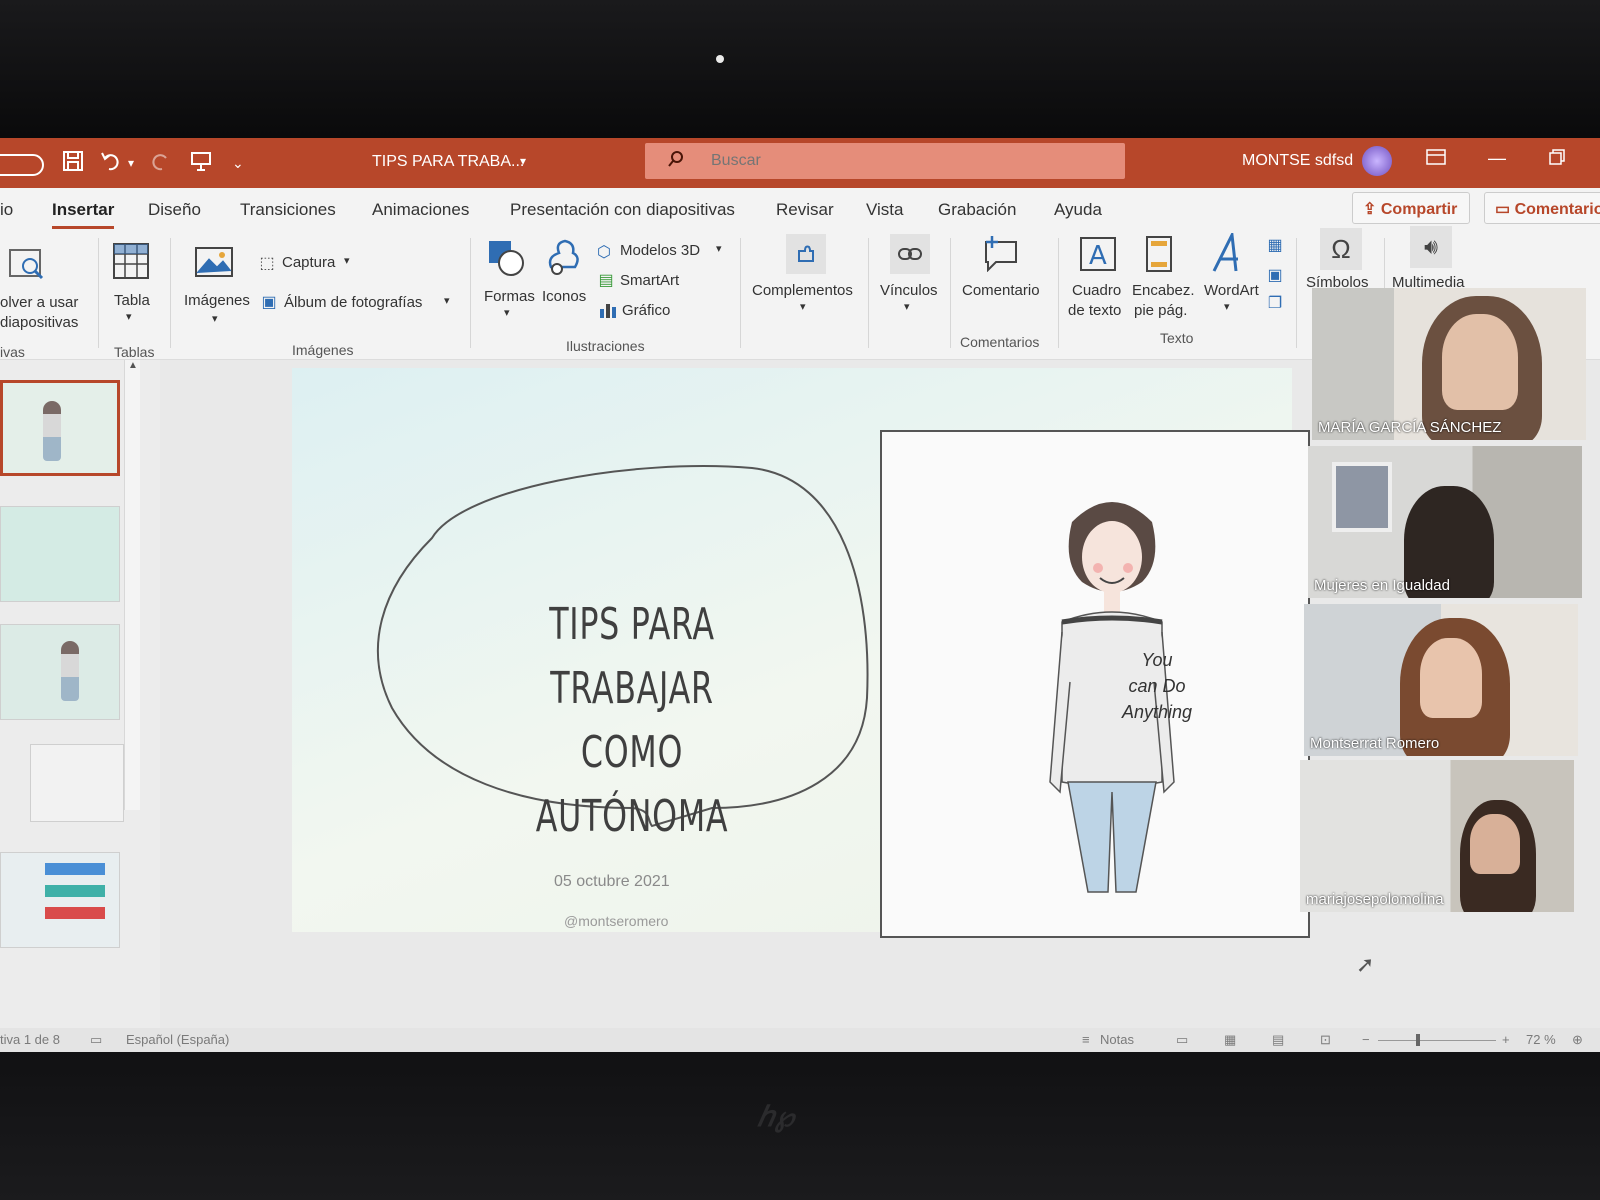 The height and width of the screenshot is (1200, 1600). I want to click on undo-icon, so click(112, 164).